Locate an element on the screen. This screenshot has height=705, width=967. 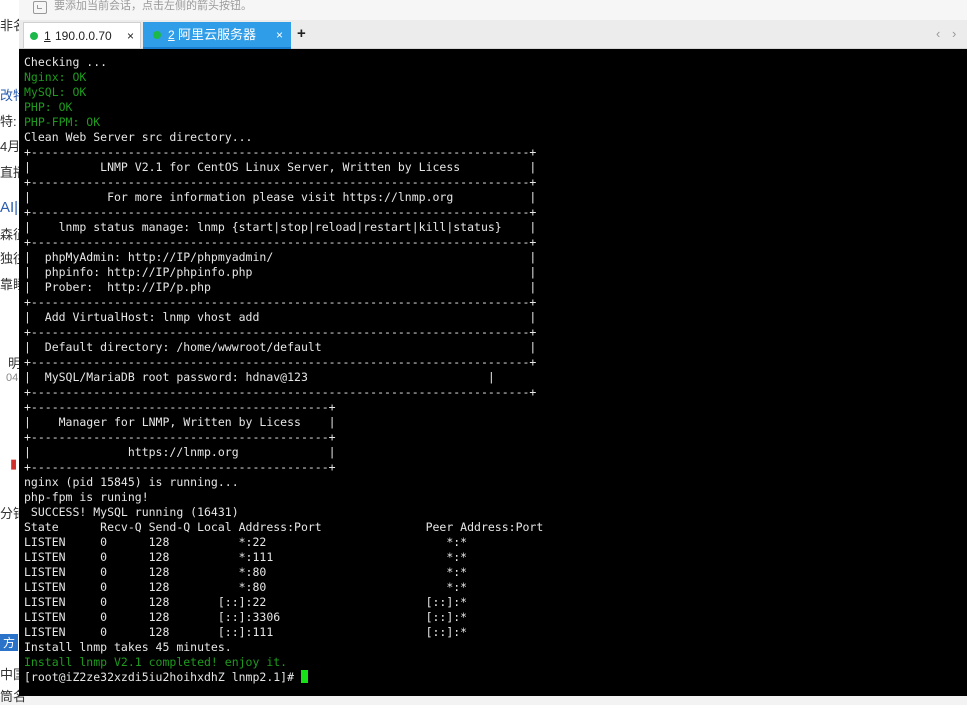
session-hint-text: 要添加当前会话，点击左侧的箭头按钮。 is located at coordinates (153, 6).